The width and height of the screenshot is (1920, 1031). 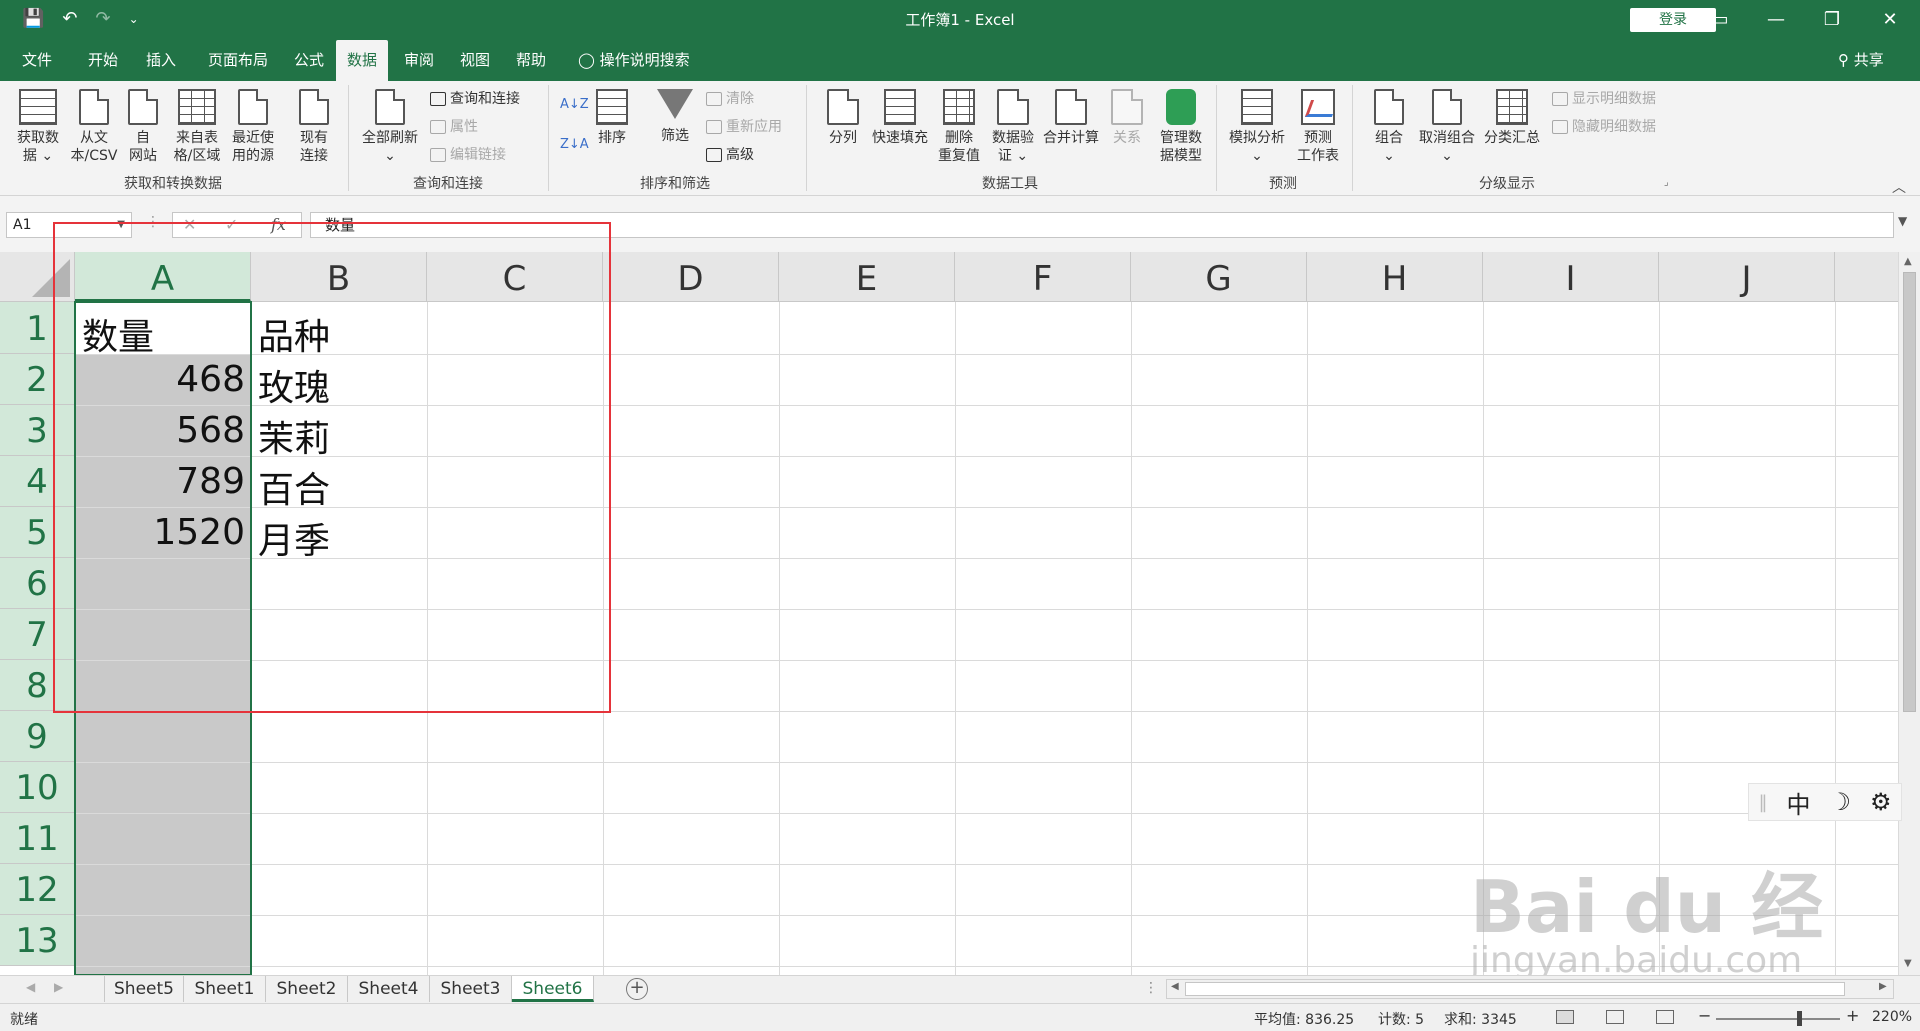 I want to click on column-header-e: E, so click(x=867, y=277).